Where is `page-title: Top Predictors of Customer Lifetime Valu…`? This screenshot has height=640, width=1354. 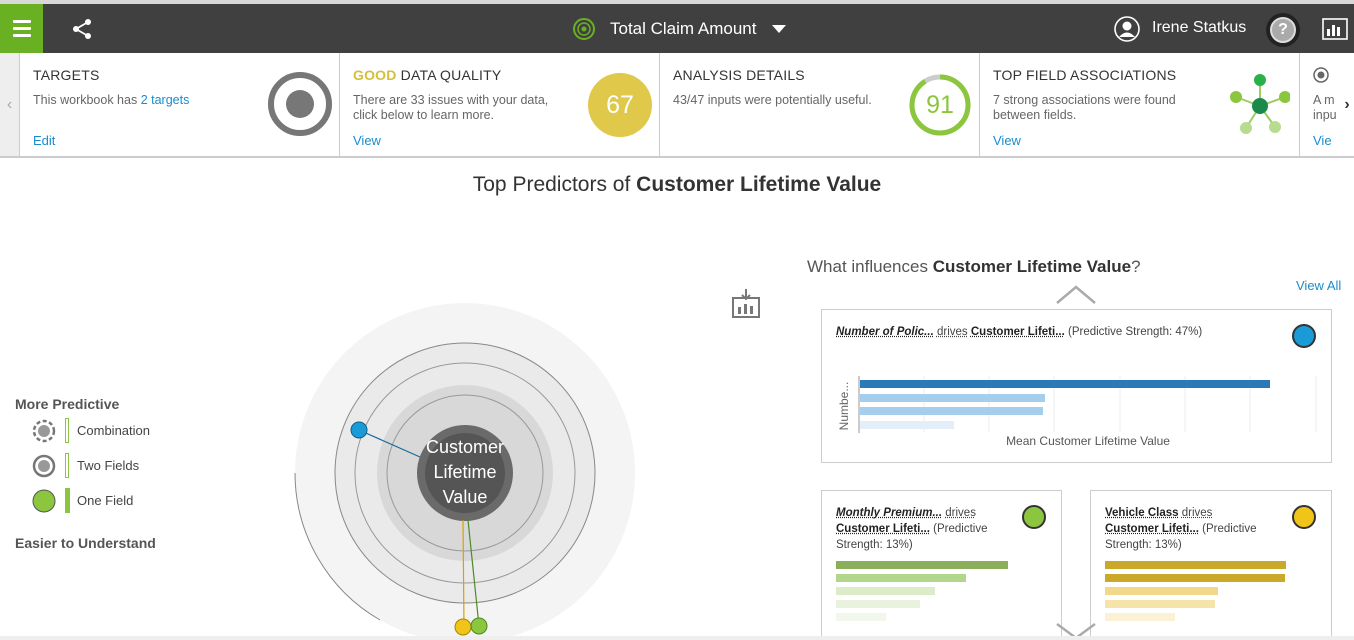 page-title: Top Predictors of Customer Lifetime Valu… is located at coordinates (677, 184).